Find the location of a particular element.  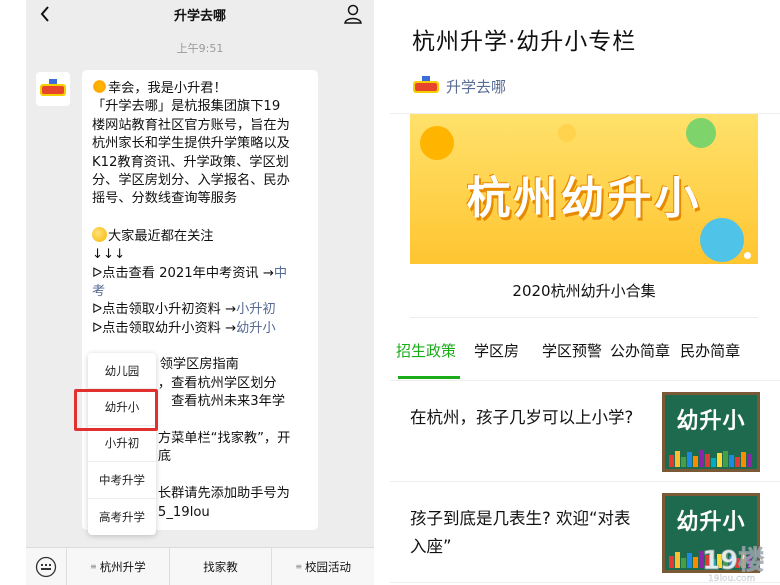

back-button is located at coordinates (45, 14).